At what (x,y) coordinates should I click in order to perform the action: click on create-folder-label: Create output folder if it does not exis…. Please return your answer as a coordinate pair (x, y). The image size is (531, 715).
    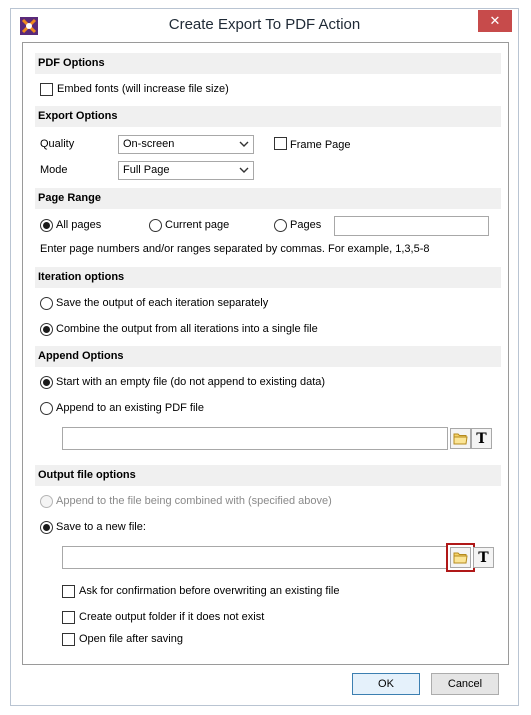
    Looking at the image, I should click on (172, 617).